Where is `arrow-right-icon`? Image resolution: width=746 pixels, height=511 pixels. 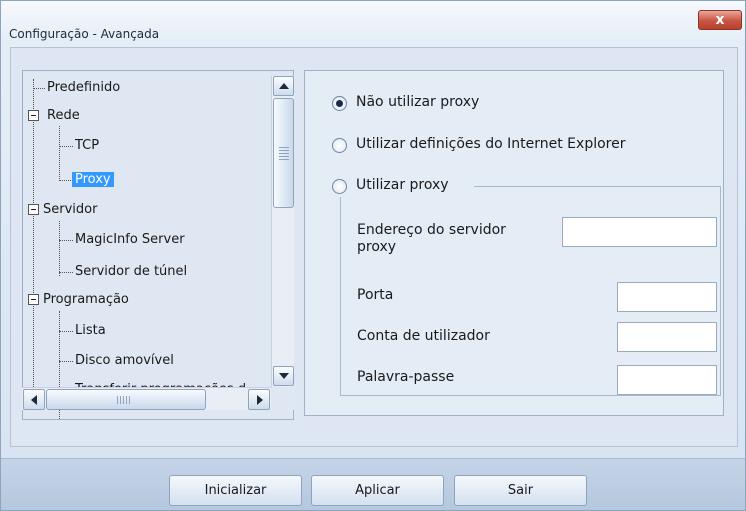
arrow-right-icon is located at coordinates (260, 400).